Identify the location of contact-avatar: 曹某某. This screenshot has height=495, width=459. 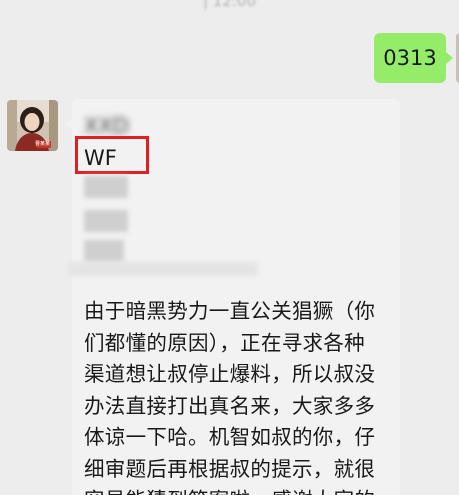
(32, 125).